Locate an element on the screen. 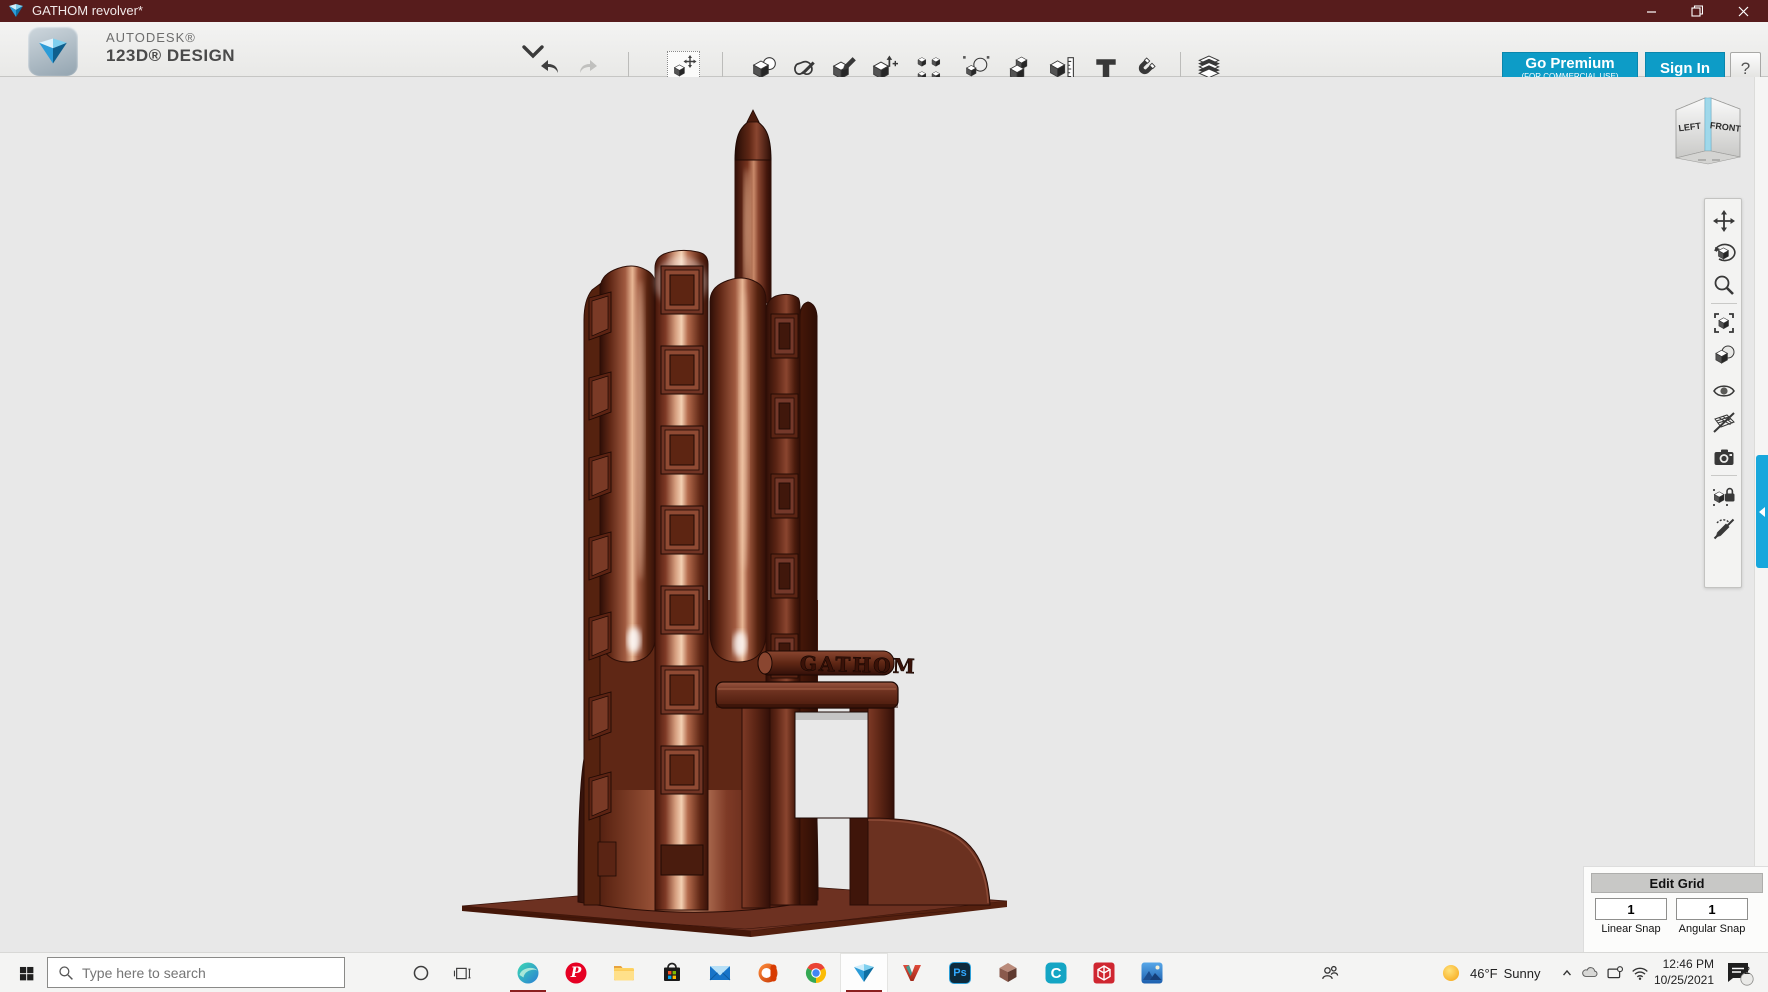 This screenshot has width=1768, height=992. edit-grid-label: Edit Grid is located at coordinates (1677, 883).